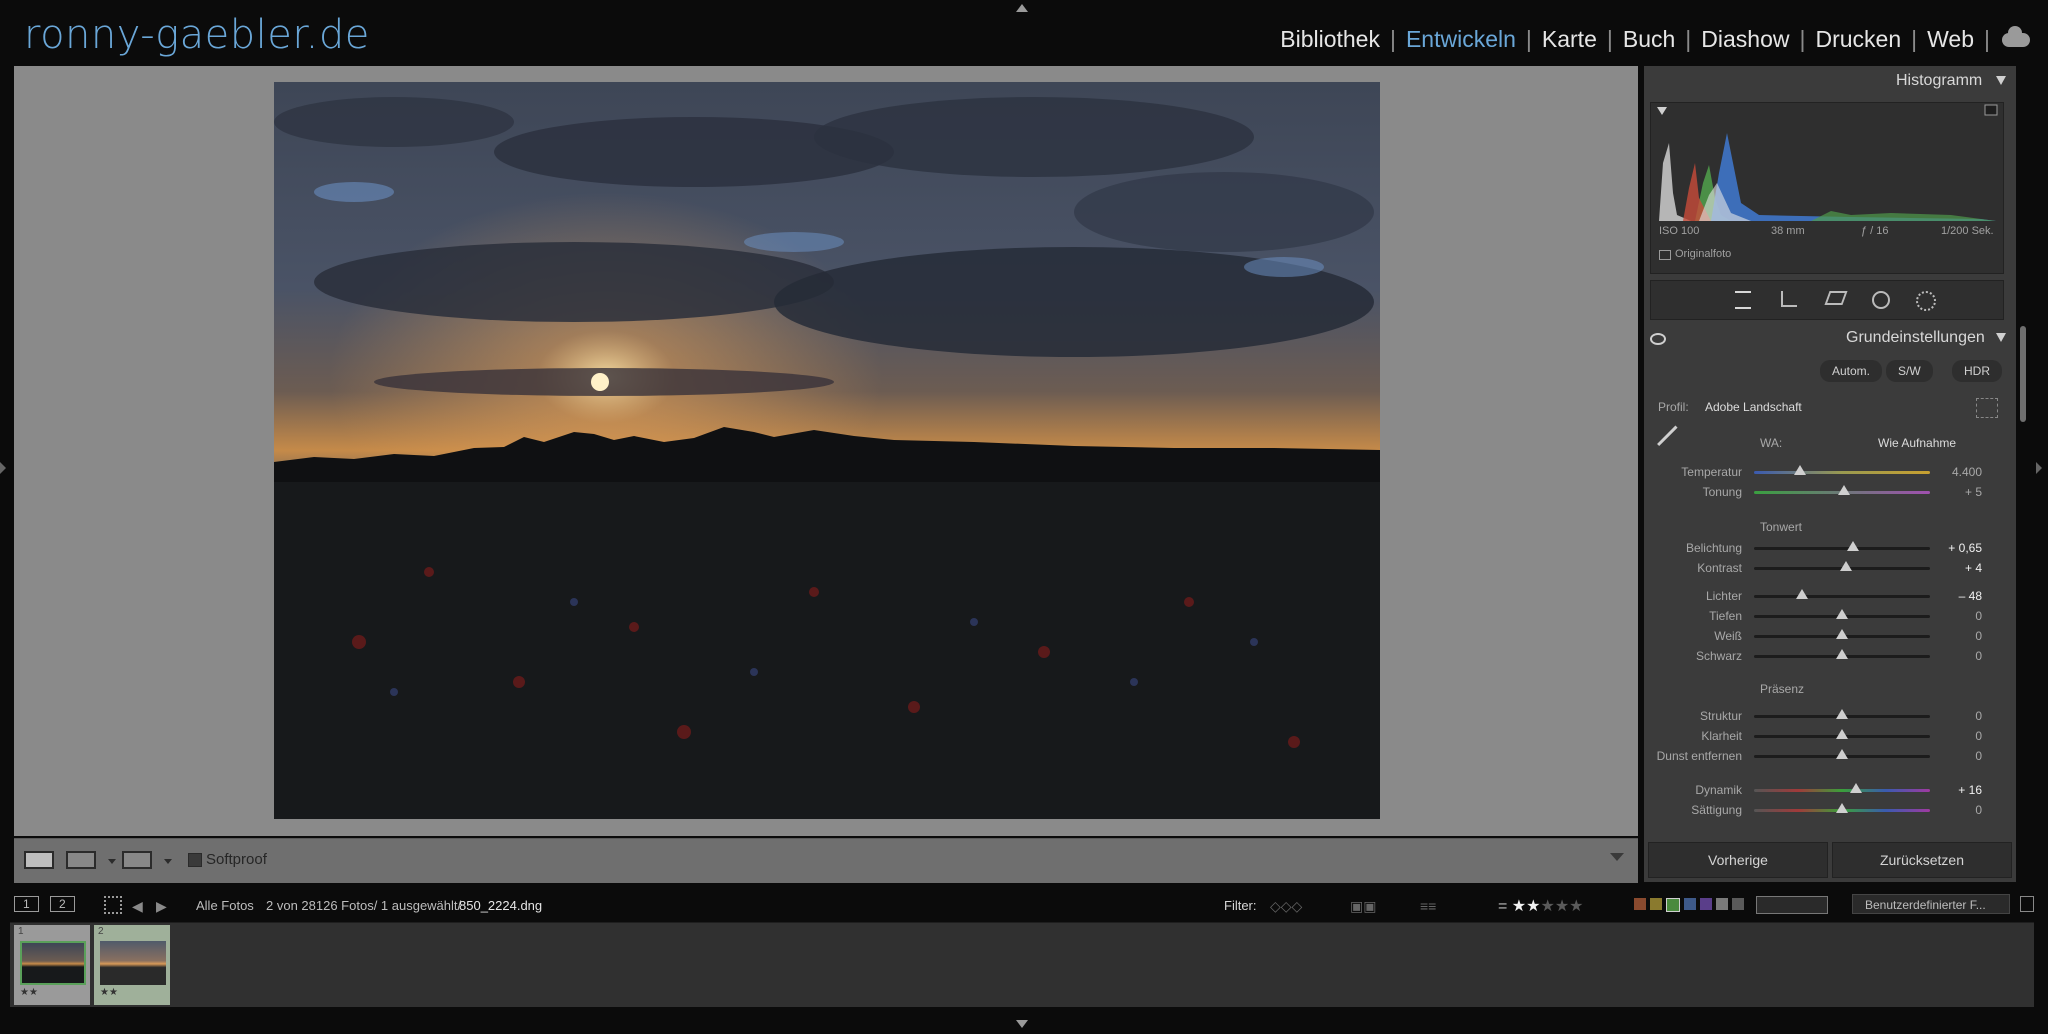  What do you see at coordinates (39, 860) in the screenshot?
I see `loupe-view-button` at bounding box center [39, 860].